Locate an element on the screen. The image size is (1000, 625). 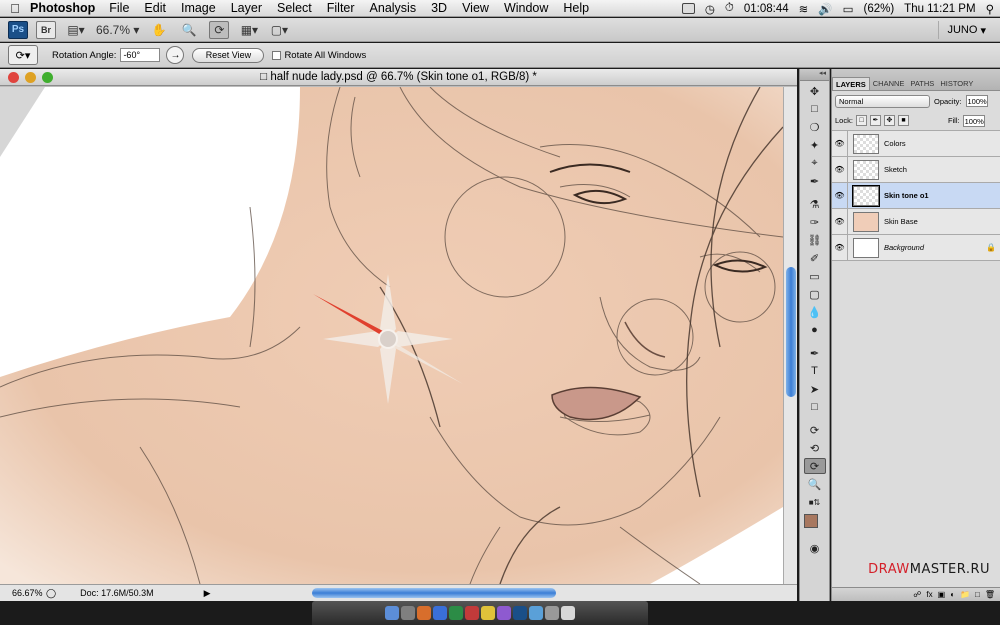
menu-filter: Filter is located at coordinates (341, 8).